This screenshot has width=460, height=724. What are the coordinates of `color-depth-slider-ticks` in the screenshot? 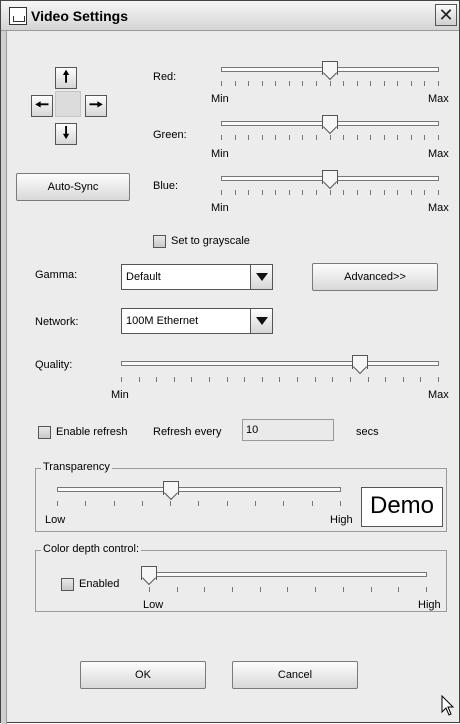 It's located at (288, 590).